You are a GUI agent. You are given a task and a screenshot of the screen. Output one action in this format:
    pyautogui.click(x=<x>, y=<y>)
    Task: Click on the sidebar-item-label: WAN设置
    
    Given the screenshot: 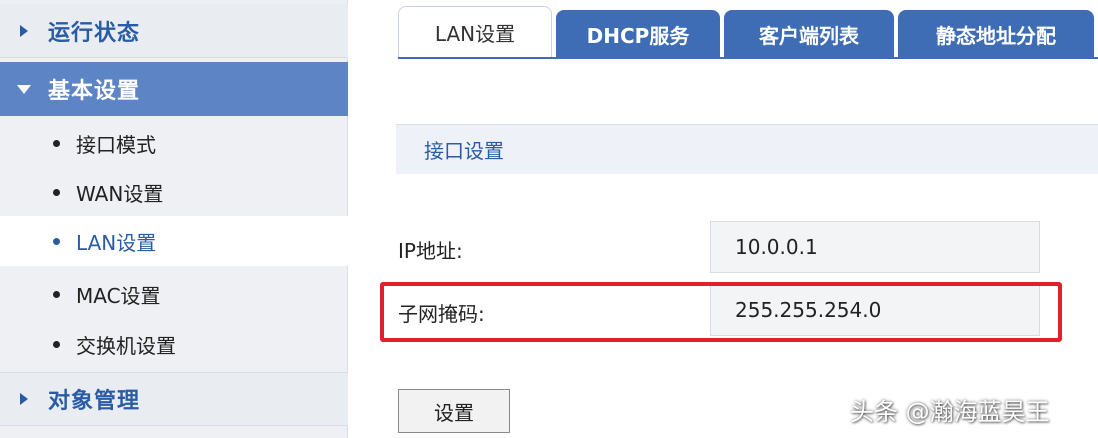 What is the action you would take?
    pyautogui.click(x=120, y=193)
    